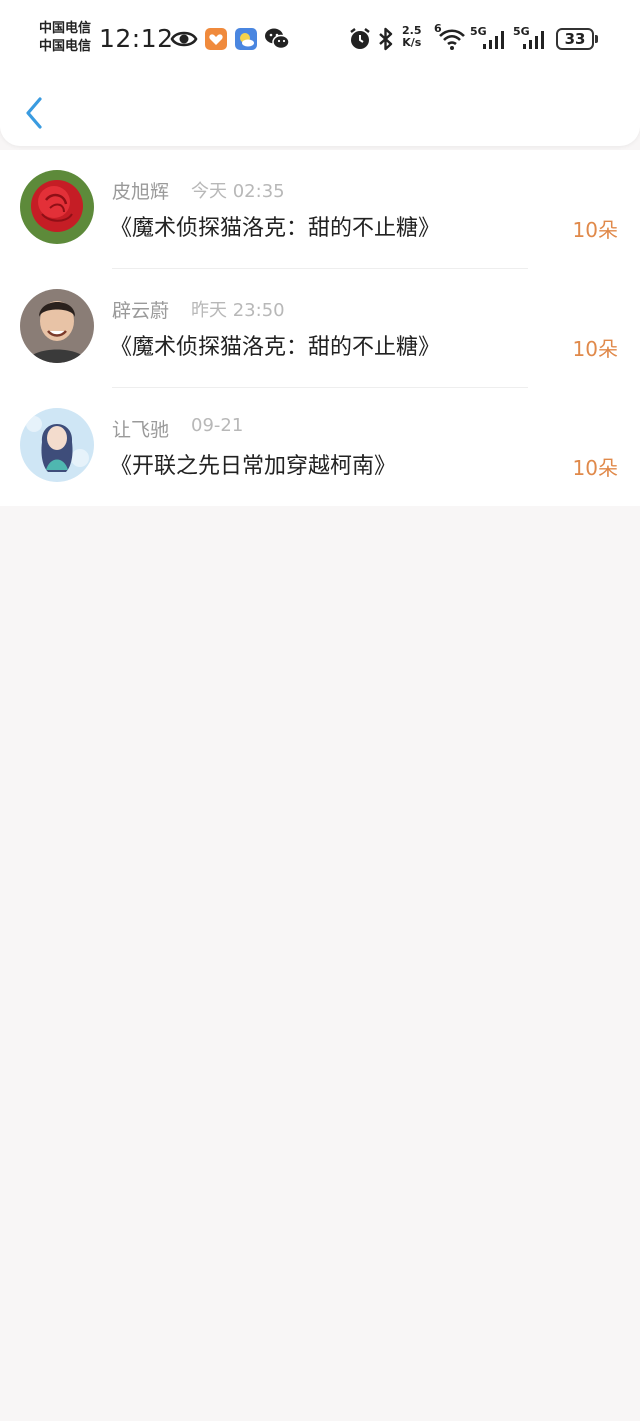 This screenshot has height=1421, width=640. I want to click on carrier-2: 中国电信, so click(65, 46).